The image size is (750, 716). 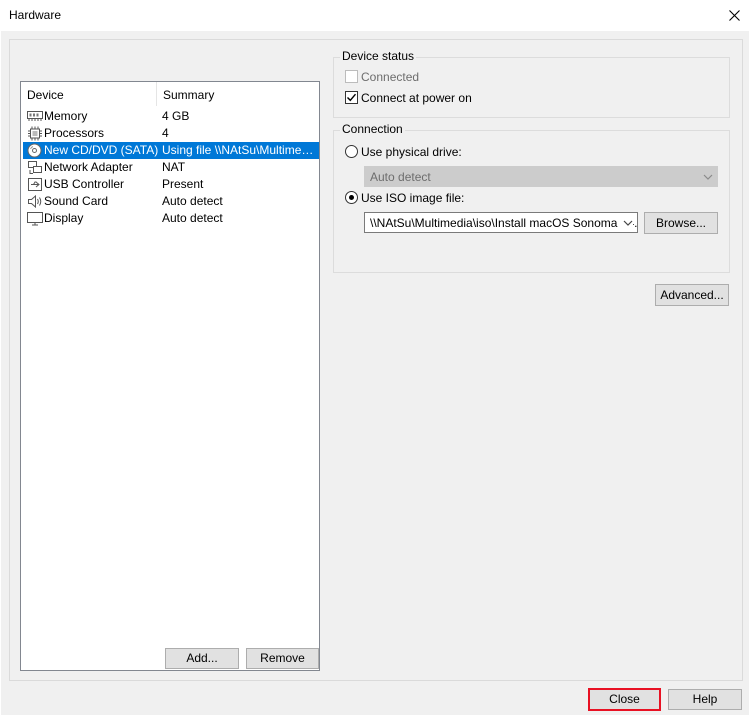 I want to click on radio-selected-dot, so click(x=351, y=197).